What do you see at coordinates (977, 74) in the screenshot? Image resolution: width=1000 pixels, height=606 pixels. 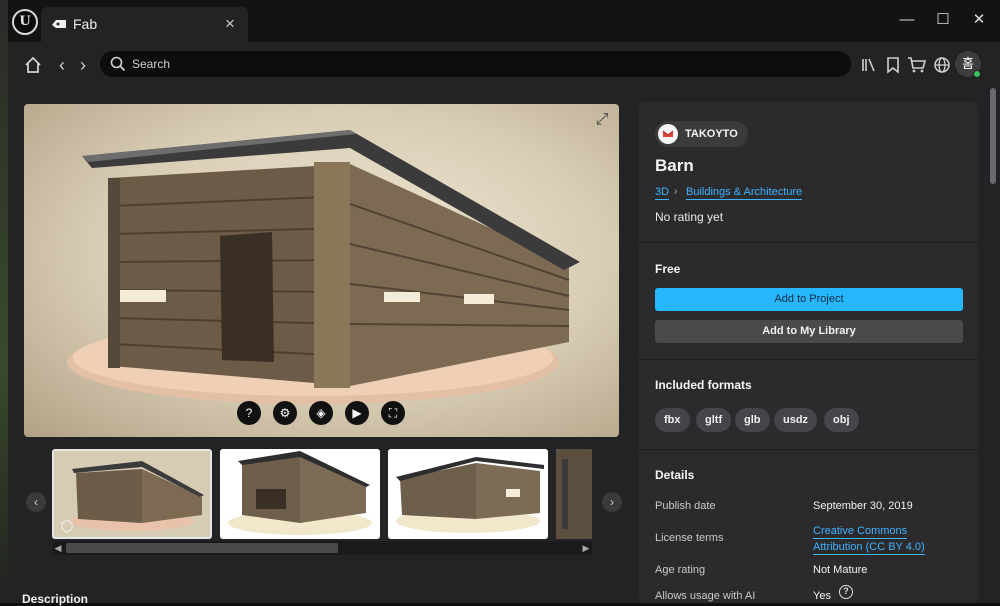 I see `online-status-dot` at bounding box center [977, 74].